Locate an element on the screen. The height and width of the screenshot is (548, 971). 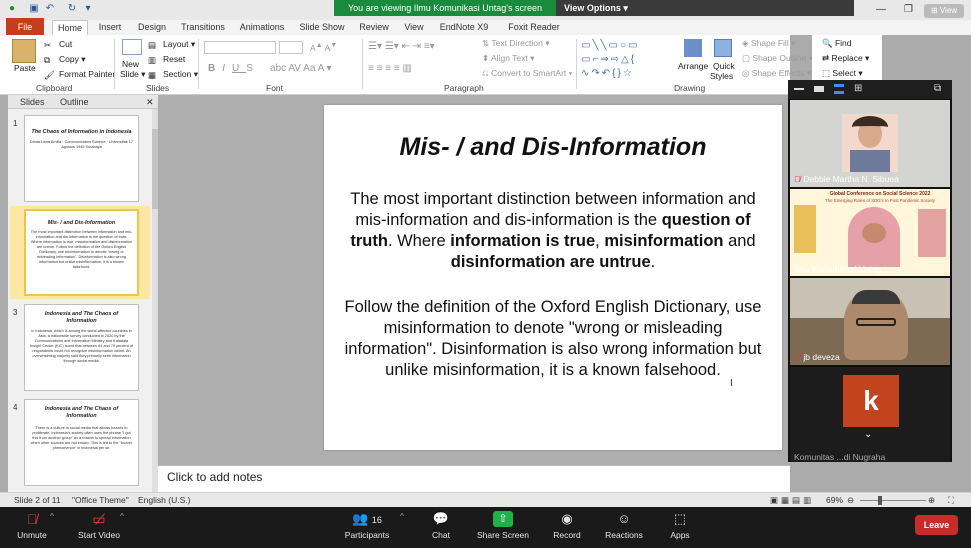
audio-options-icon: ^ is located at coordinates (52, 516).